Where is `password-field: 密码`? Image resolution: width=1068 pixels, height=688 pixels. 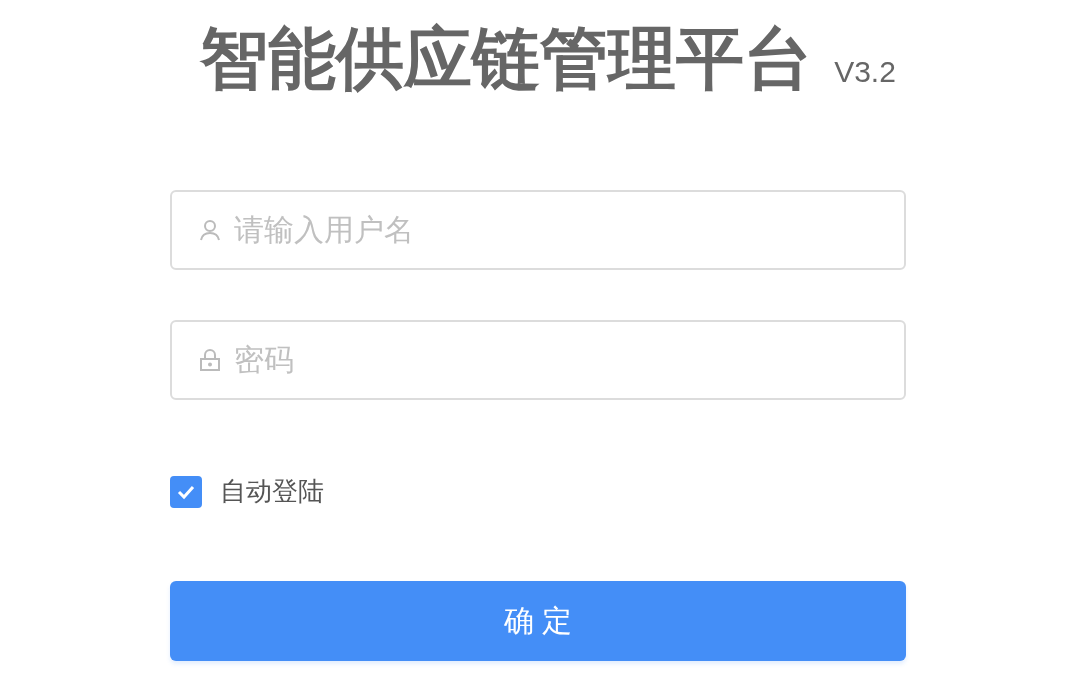 password-field: 密码 is located at coordinates (538, 360).